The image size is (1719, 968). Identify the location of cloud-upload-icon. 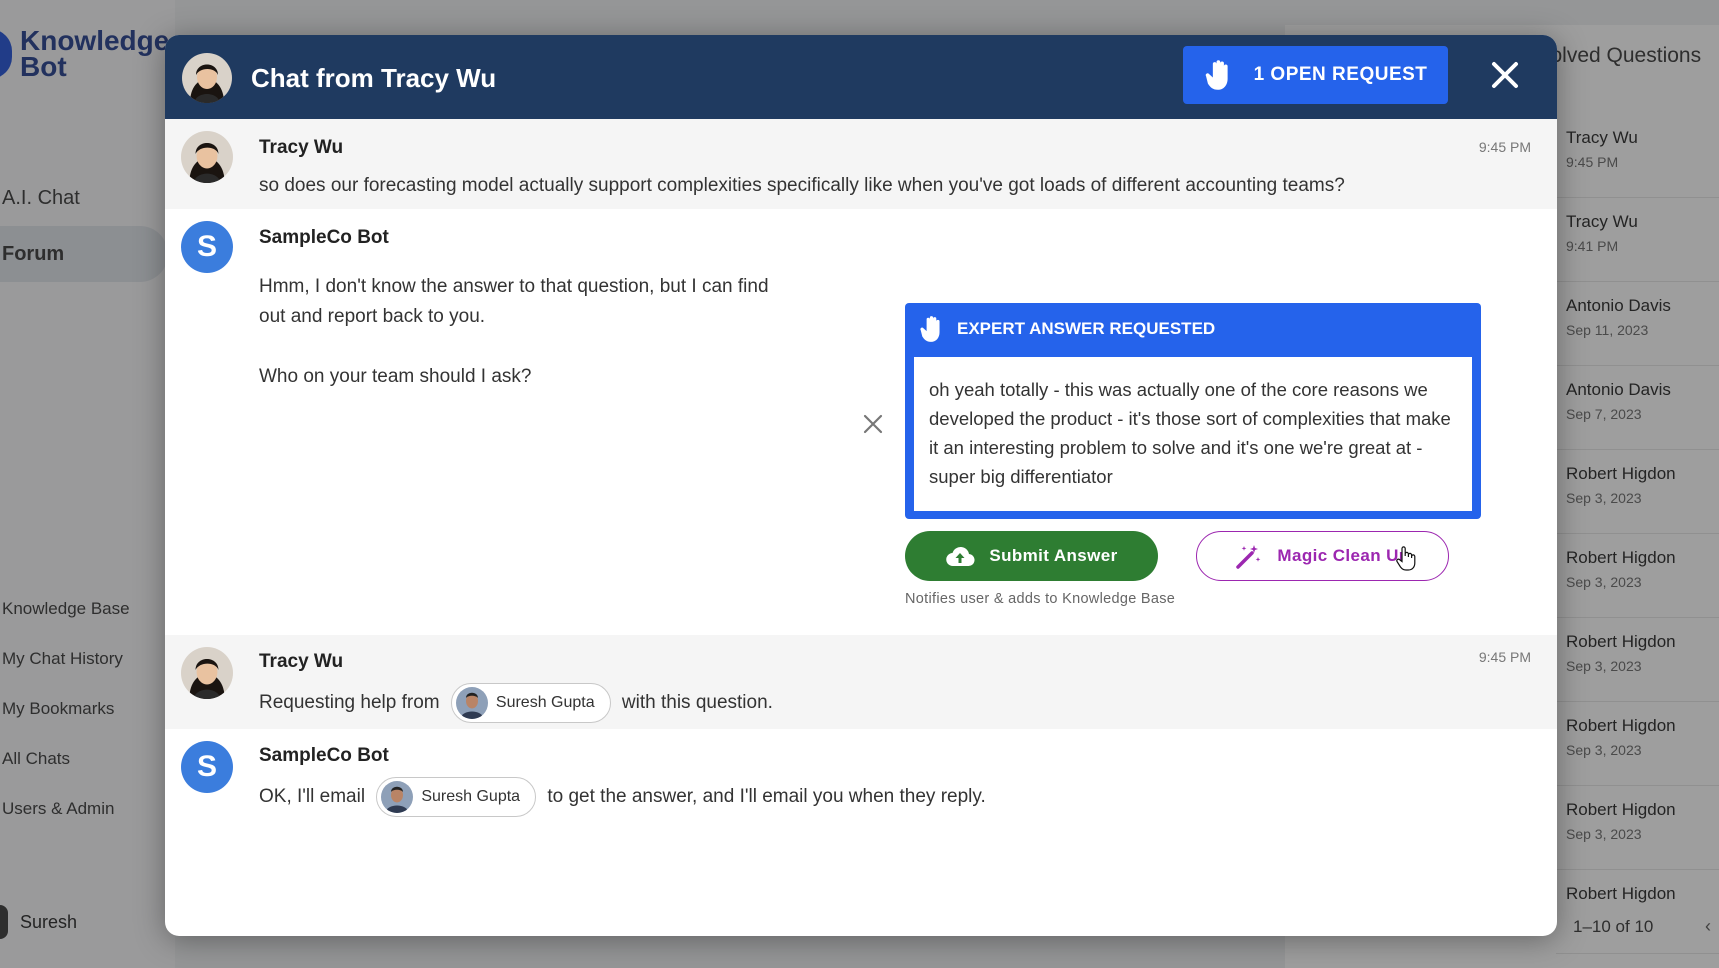
(960, 556).